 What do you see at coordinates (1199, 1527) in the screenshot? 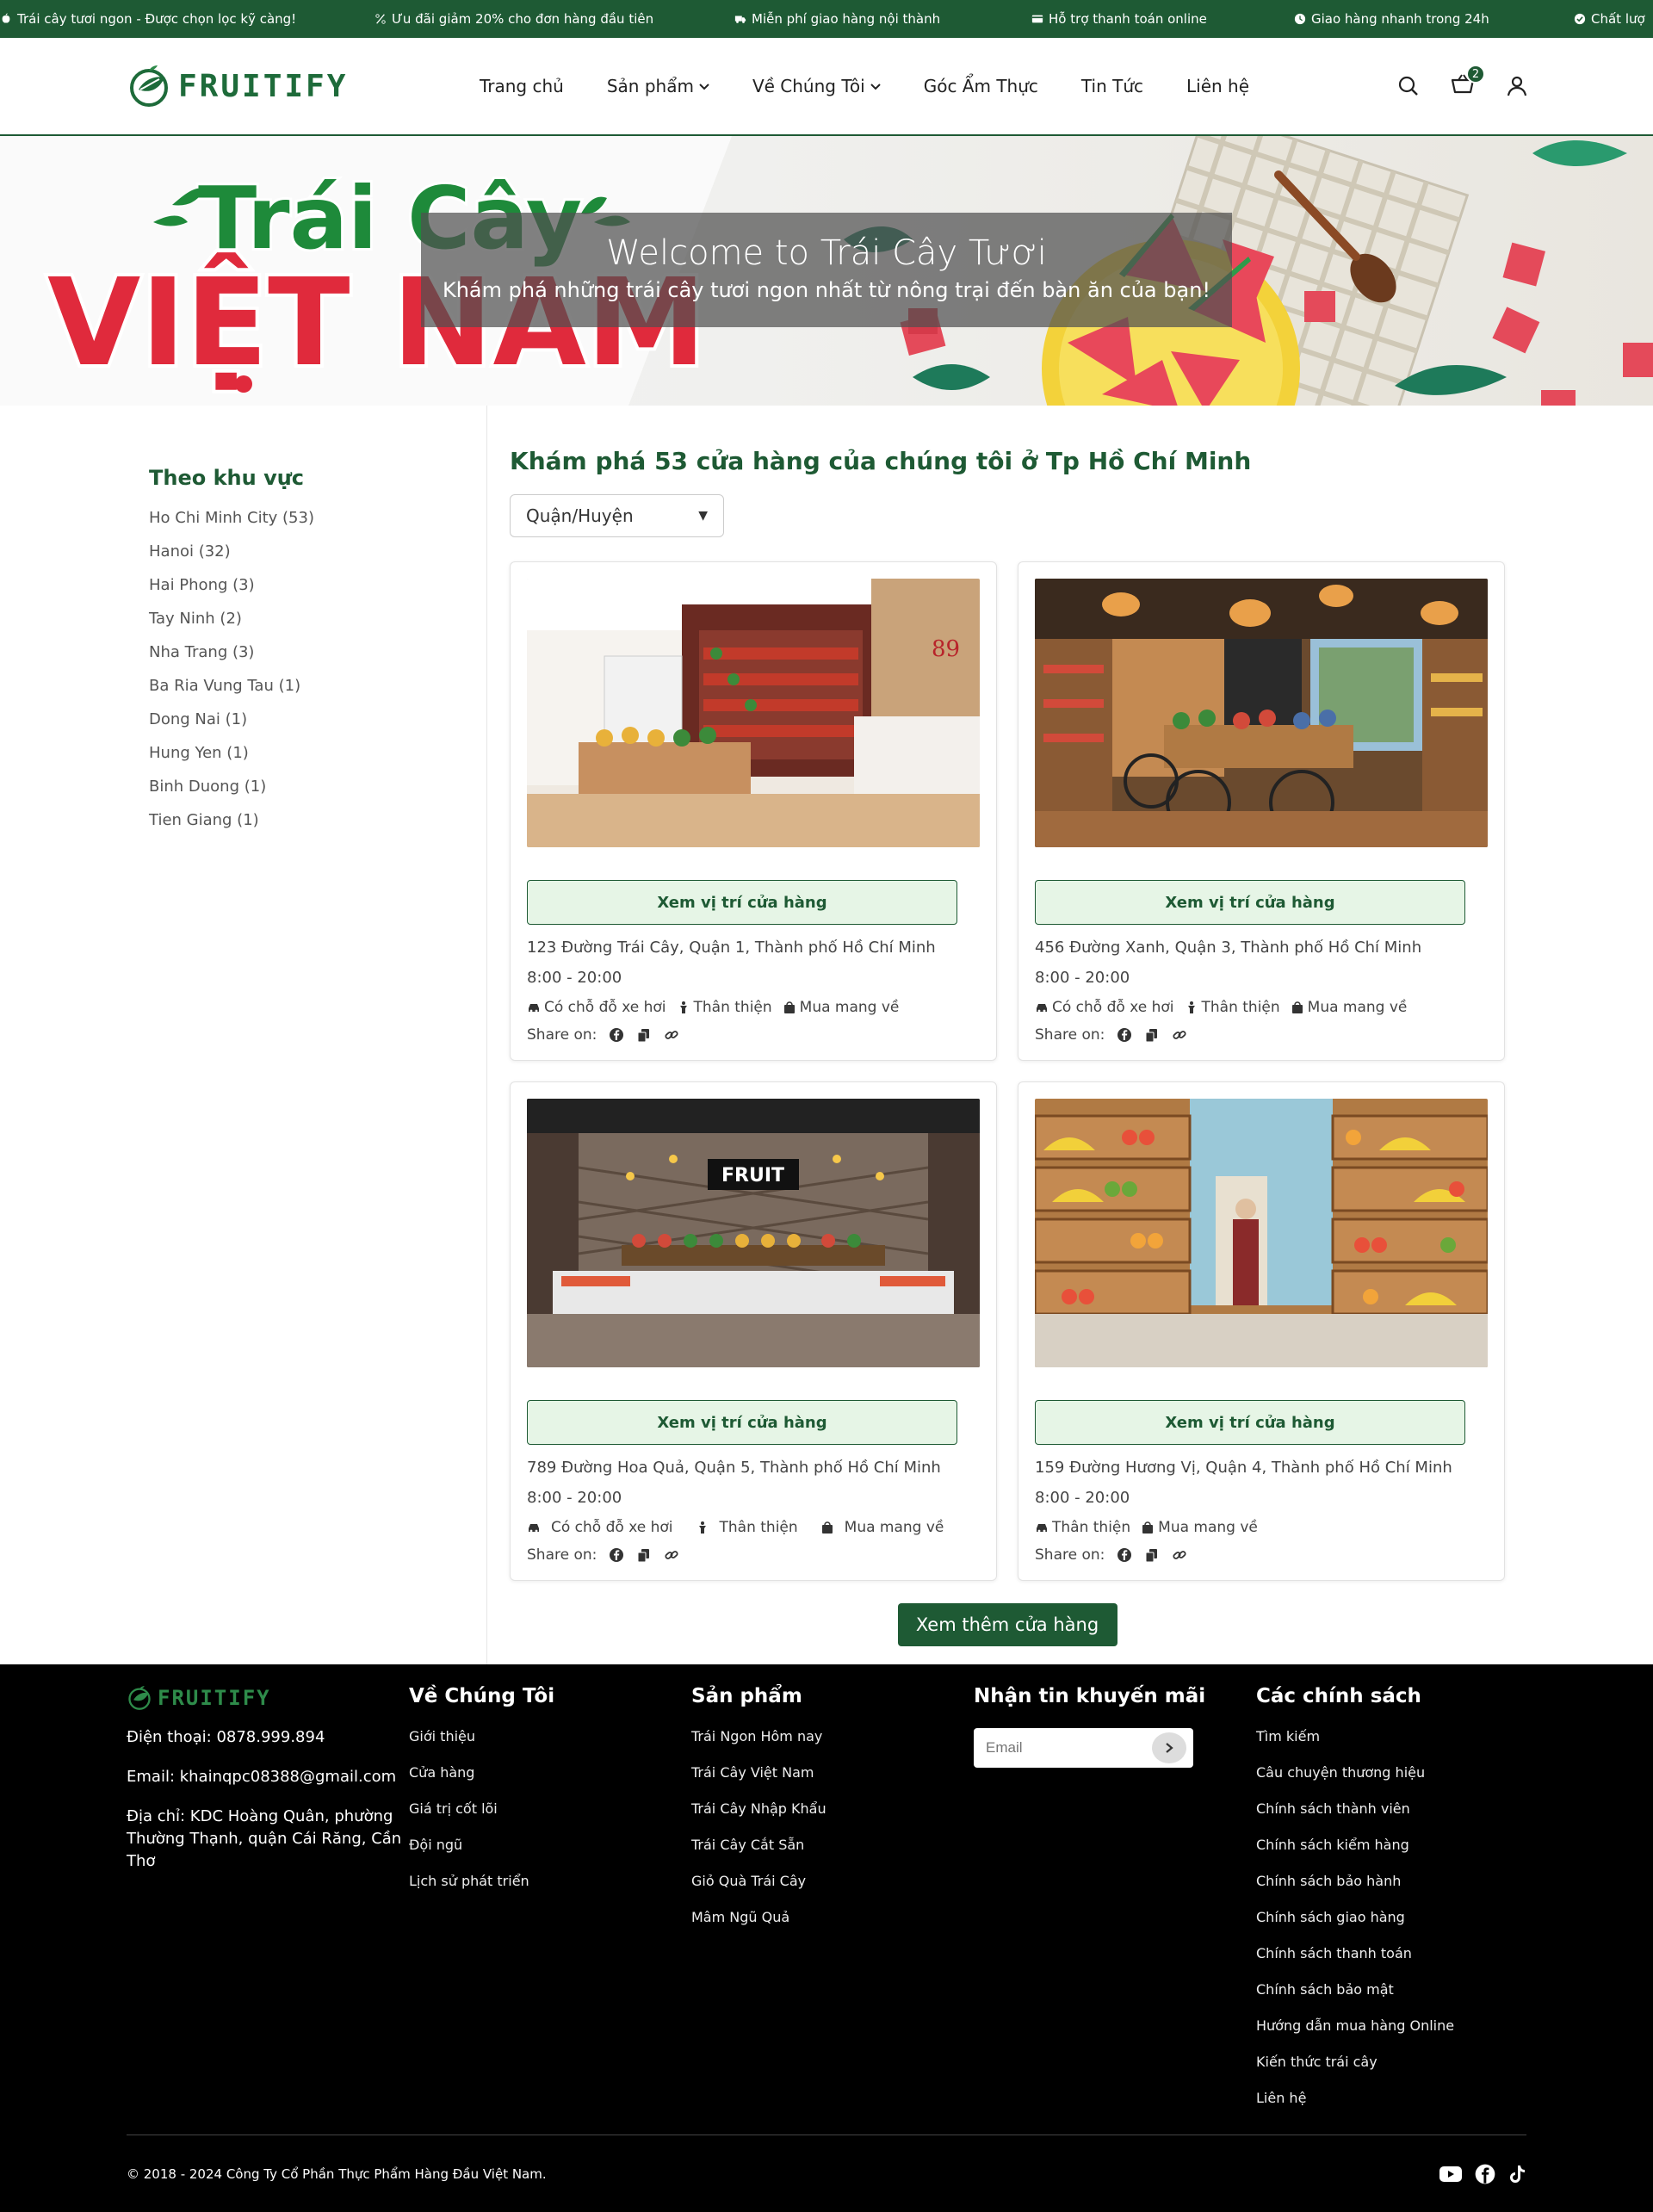
I see `feature-takeaway: Mua mang về` at bounding box center [1199, 1527].